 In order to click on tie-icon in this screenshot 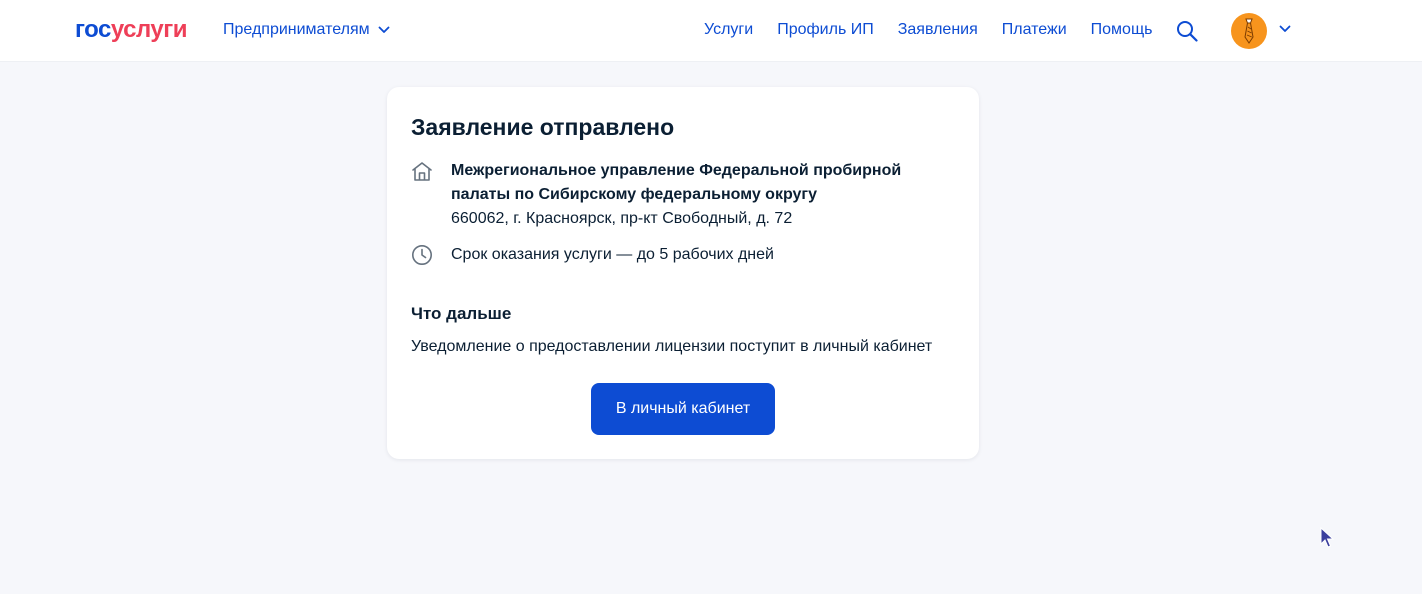, I will do `click(1249, 31)`.